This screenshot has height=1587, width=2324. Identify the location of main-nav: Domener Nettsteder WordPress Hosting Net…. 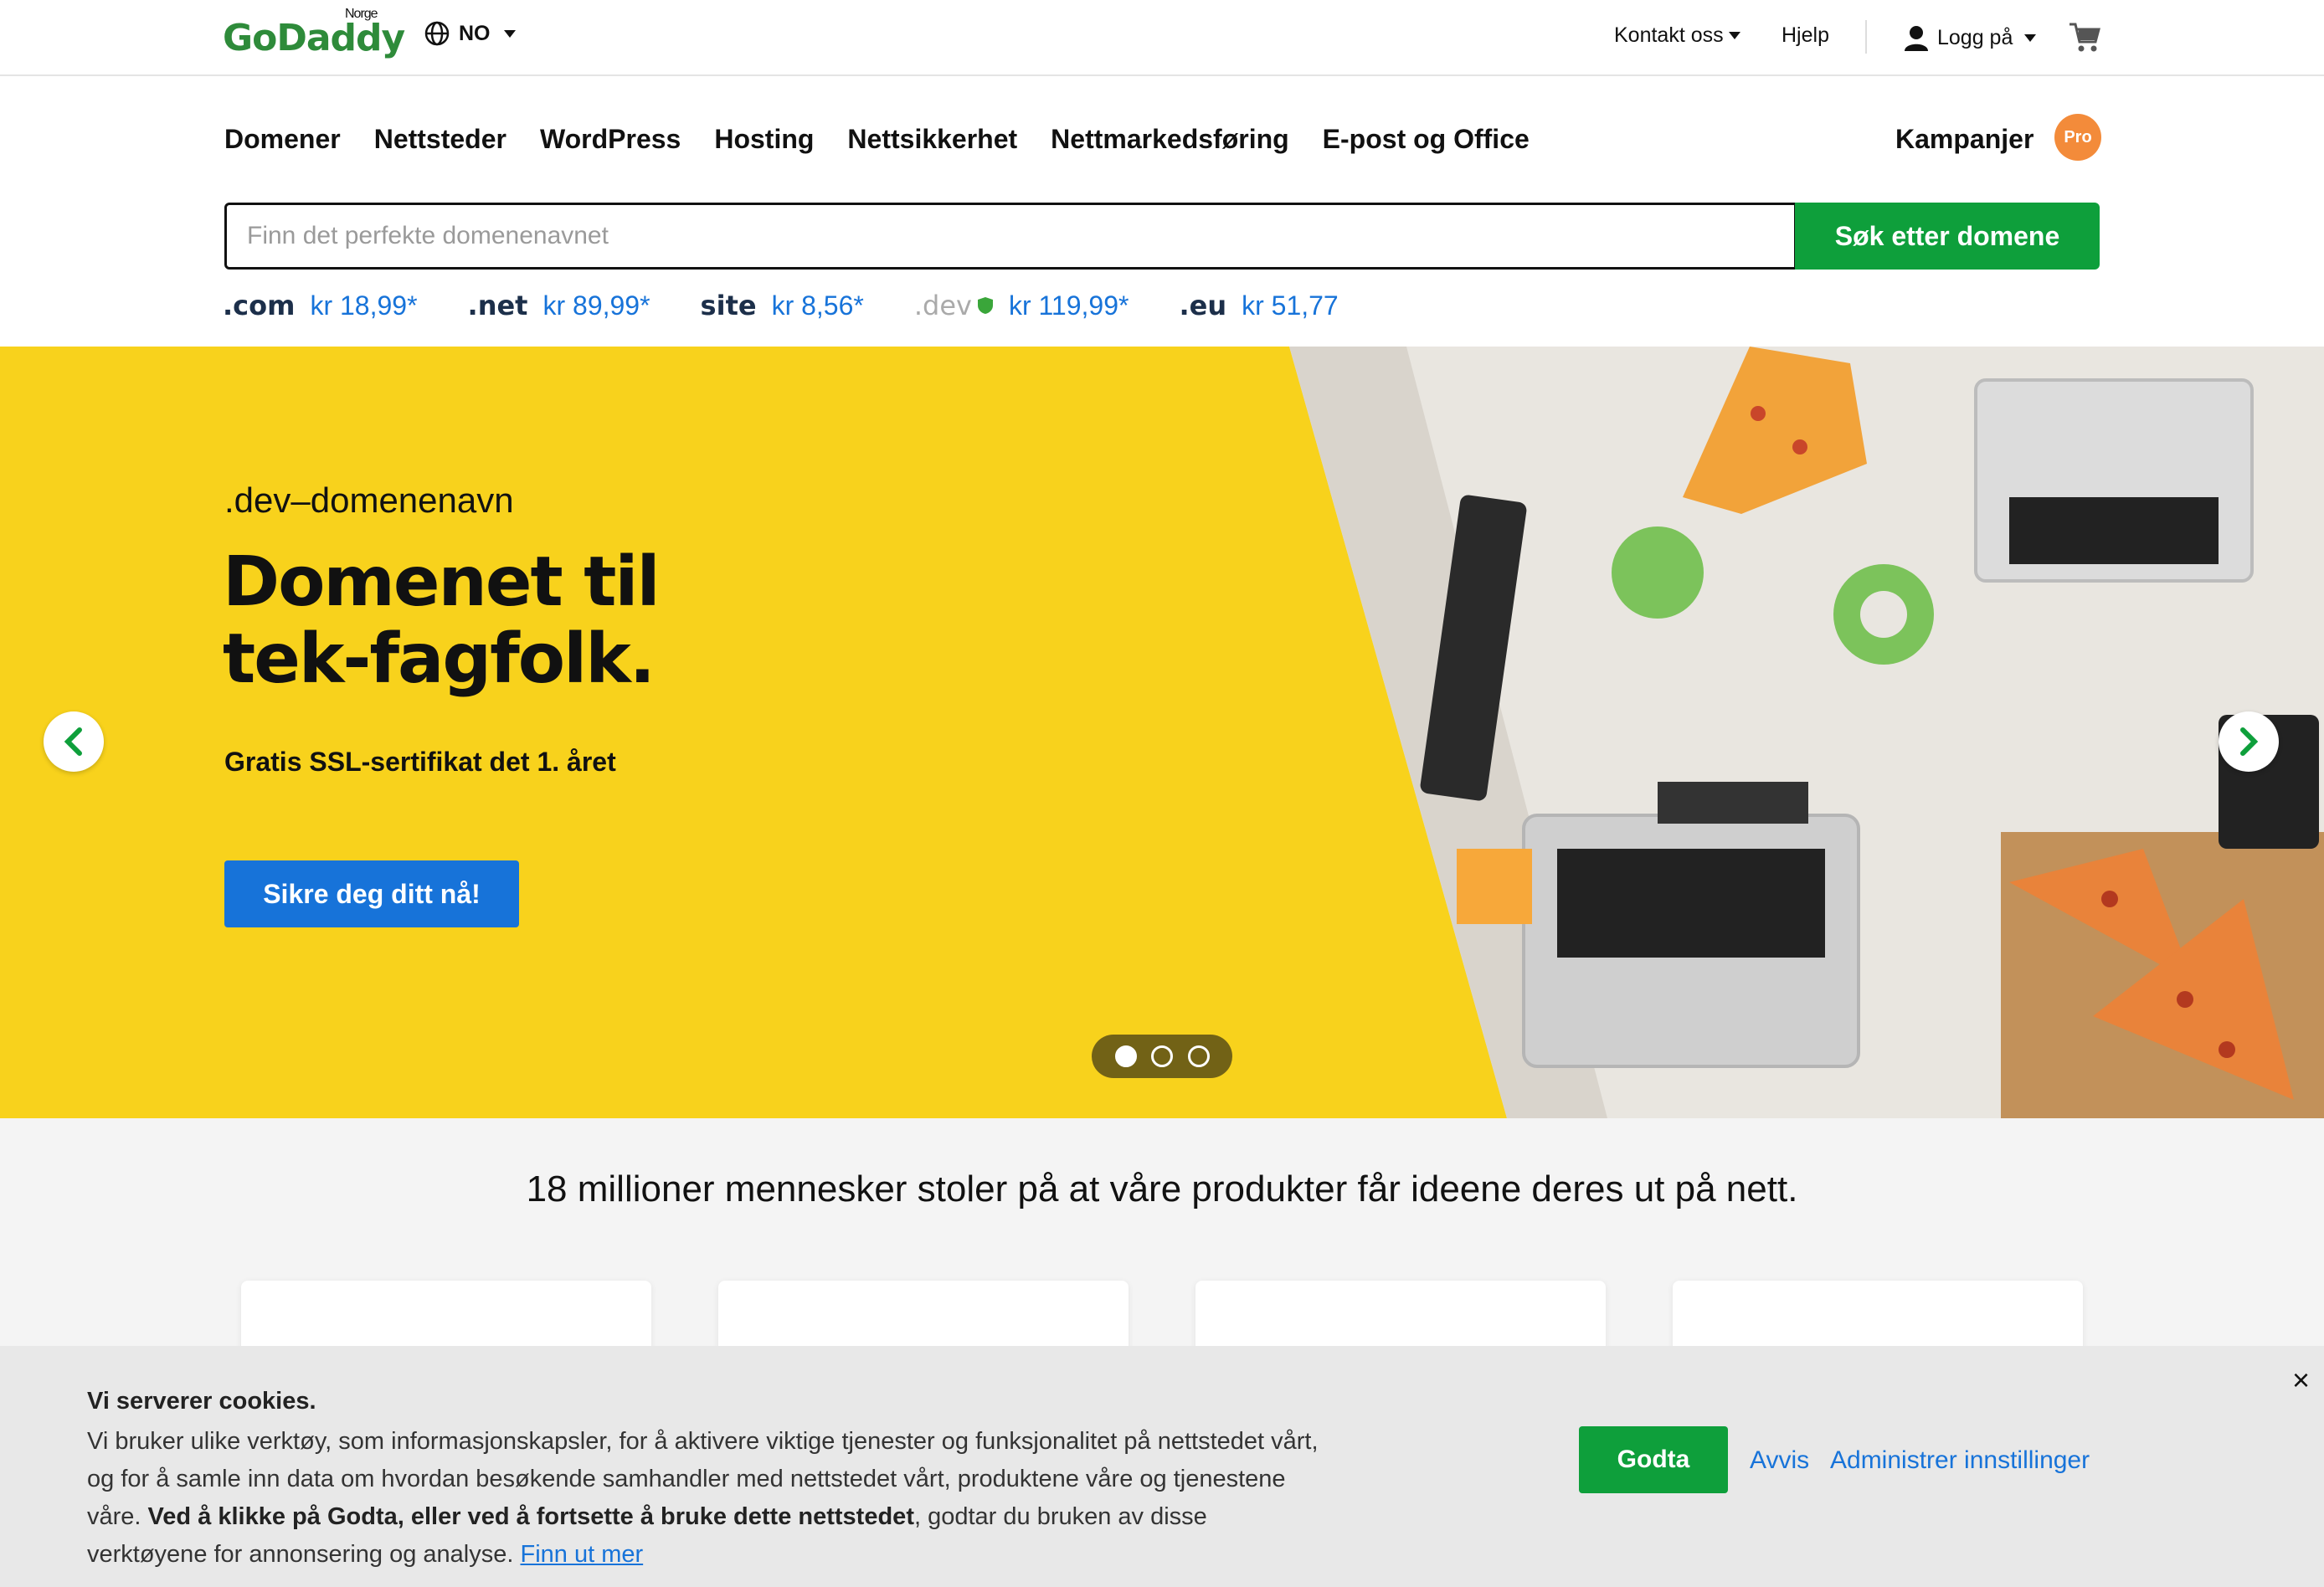
(893, 140).